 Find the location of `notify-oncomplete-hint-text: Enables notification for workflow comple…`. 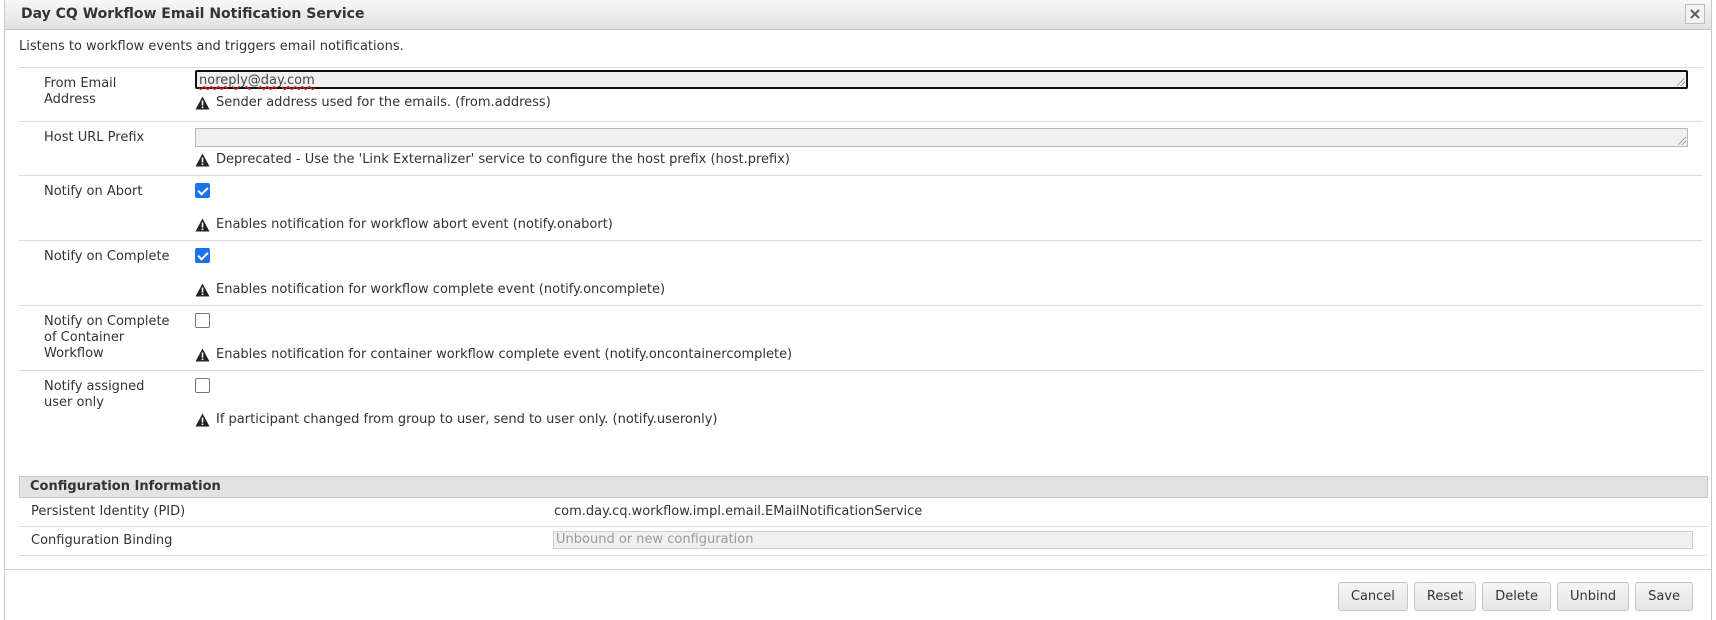

notify-oncomplete-hint-text: Enables notification for workflow comple… is located at coordinates (441, 289).